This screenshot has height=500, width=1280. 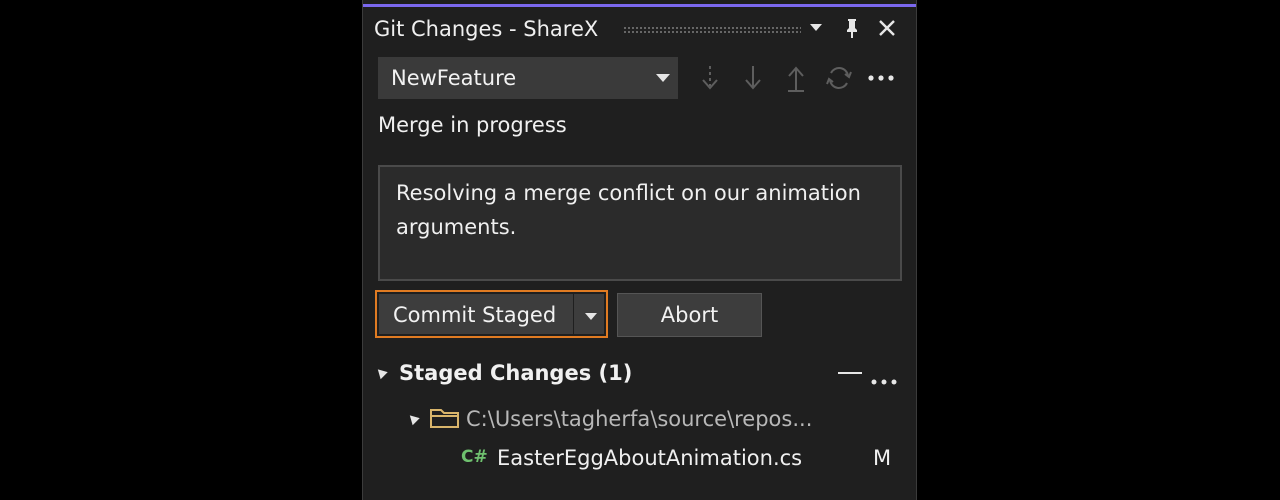 What do you see at coordinates (710, 78) in the screenshot?
I see `fetch-icon` at bounding box center [710, 78].